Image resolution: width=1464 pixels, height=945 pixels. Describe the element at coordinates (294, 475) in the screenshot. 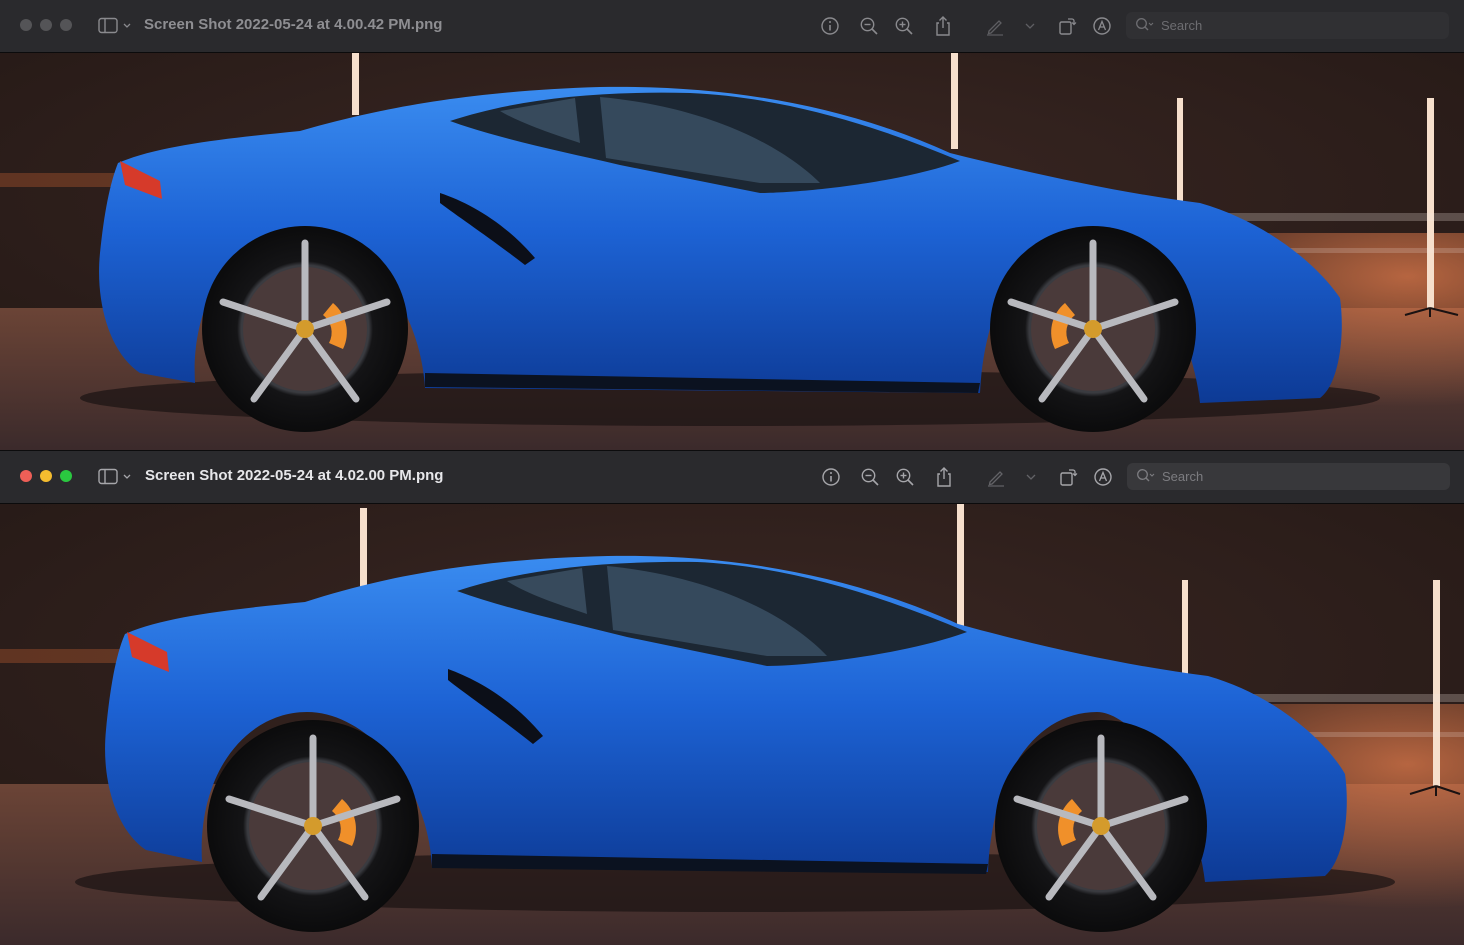

I see `window-title: Screen Shot 2022-05-24 at 4.02.00 PM.png` at that location.